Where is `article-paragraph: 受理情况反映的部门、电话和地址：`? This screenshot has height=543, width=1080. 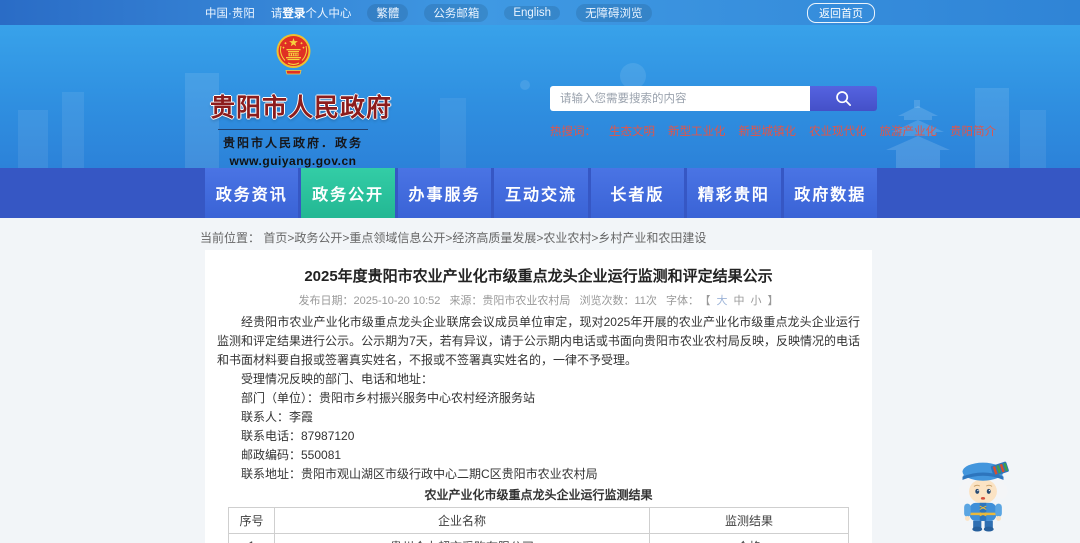 article-paragraph: 受理情况反映的部门、电话和地址： is located at coordinates (337, 379).